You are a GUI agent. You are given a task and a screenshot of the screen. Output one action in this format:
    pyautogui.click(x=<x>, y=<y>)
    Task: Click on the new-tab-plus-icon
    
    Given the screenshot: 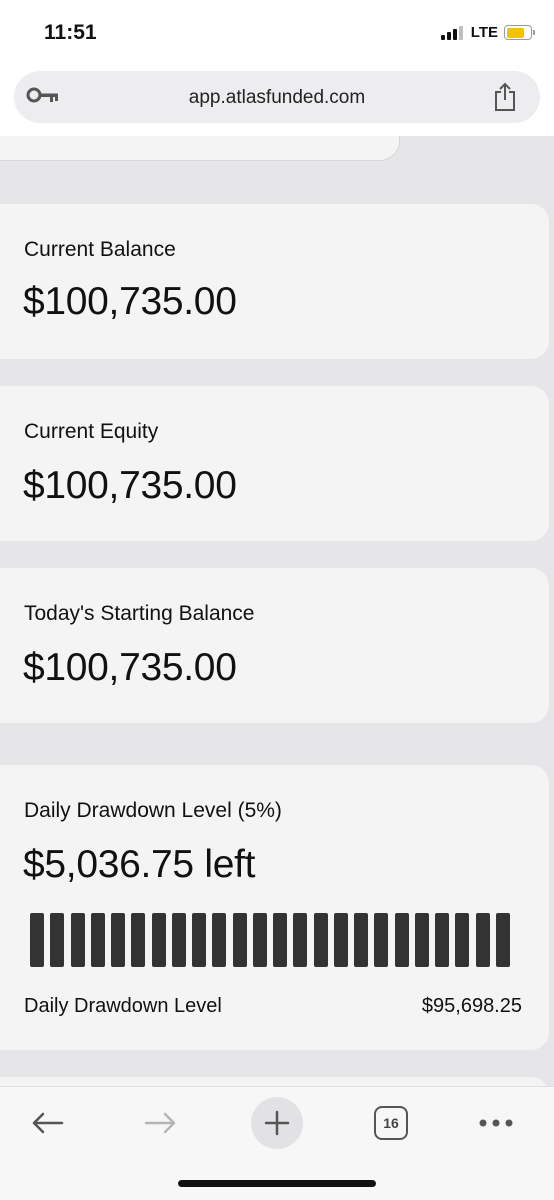 What is the action you would take?
    pyautogui.click(x=277, y=1123)
    